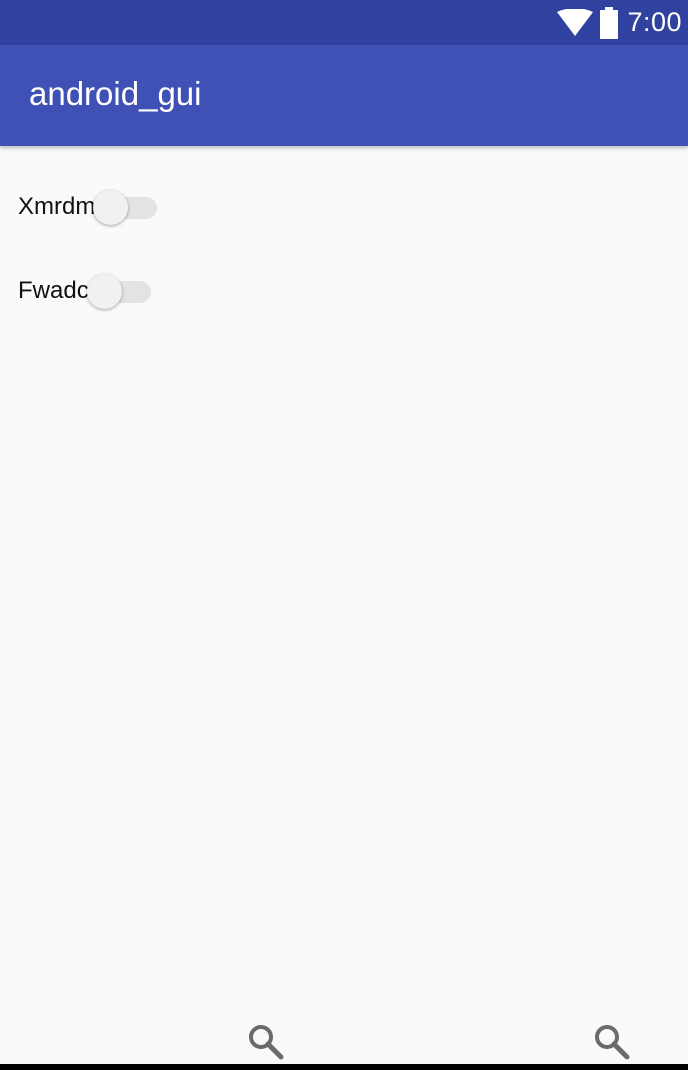 The width and height of the screenshot is (688, 1070). Describe the element at coordinates (654, 22) in the screenshot. I see `status-clock: 7:00` at that location.